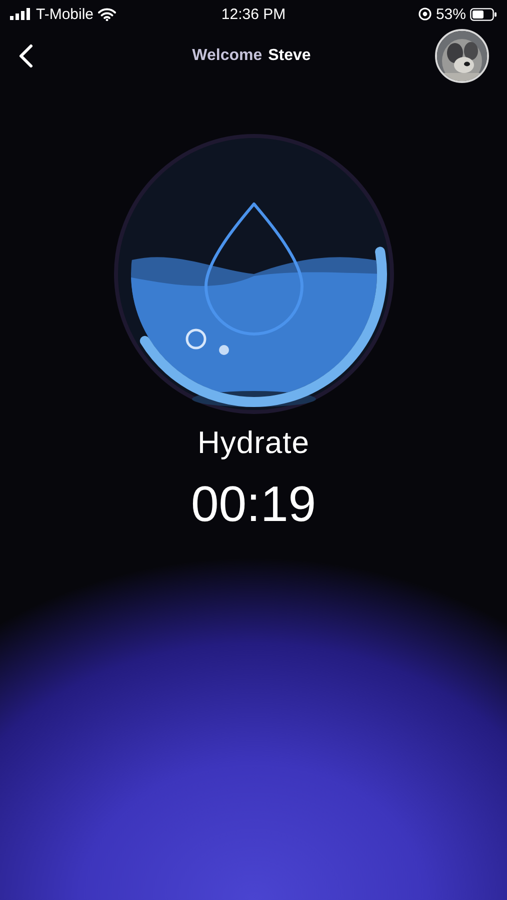 The width and height of the screenshot is (507, 900). I want to click on clock-time: 12:36 PM, so click(253, 14).